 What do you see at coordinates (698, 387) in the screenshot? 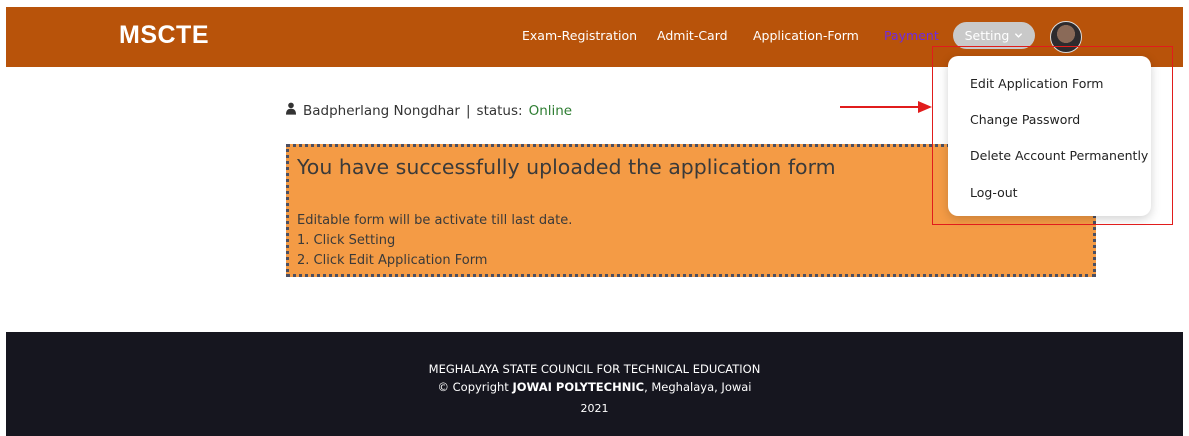
I see `copyright-suffix: , Meghalaya, Jowai` at bounding box center [698, 387].